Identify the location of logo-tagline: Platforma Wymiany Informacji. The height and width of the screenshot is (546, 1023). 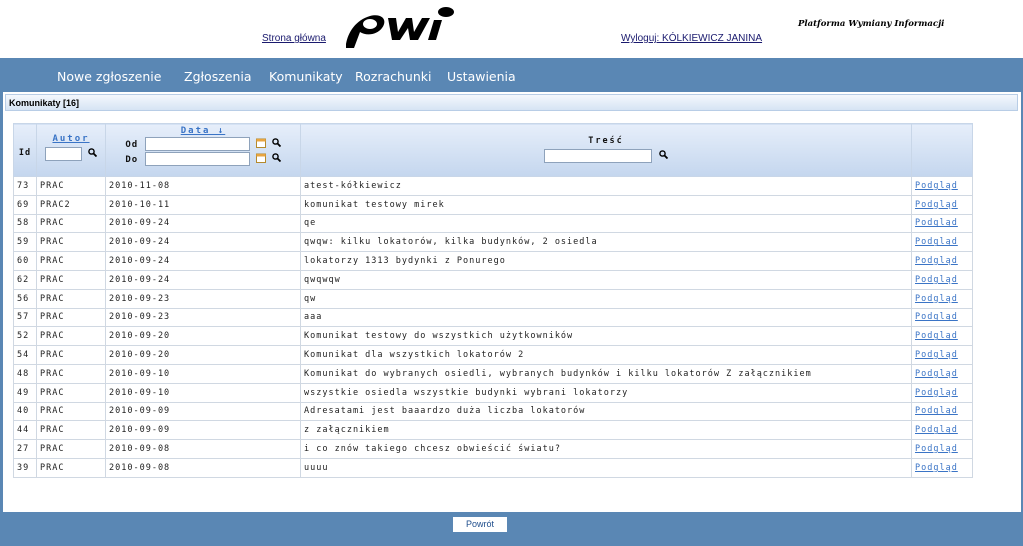
(871, 24).